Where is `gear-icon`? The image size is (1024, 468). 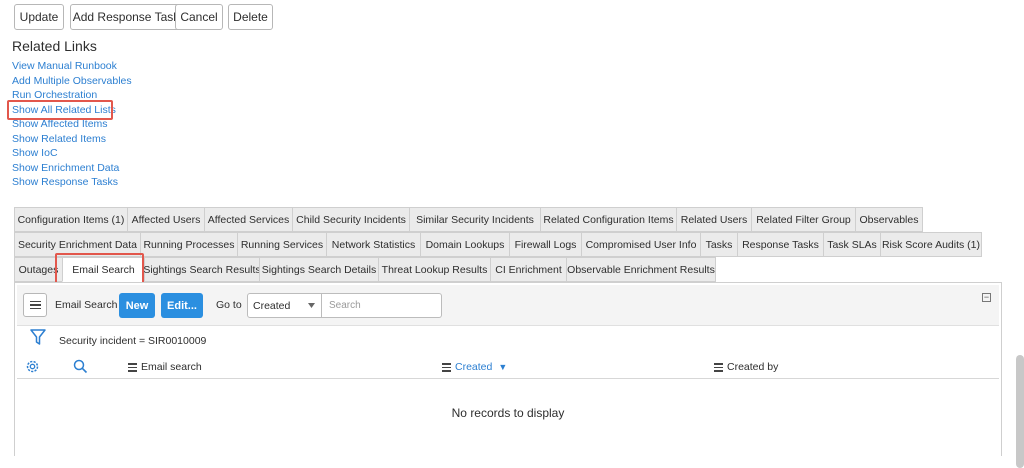
gear-icon is located at coordinates (32, 366).